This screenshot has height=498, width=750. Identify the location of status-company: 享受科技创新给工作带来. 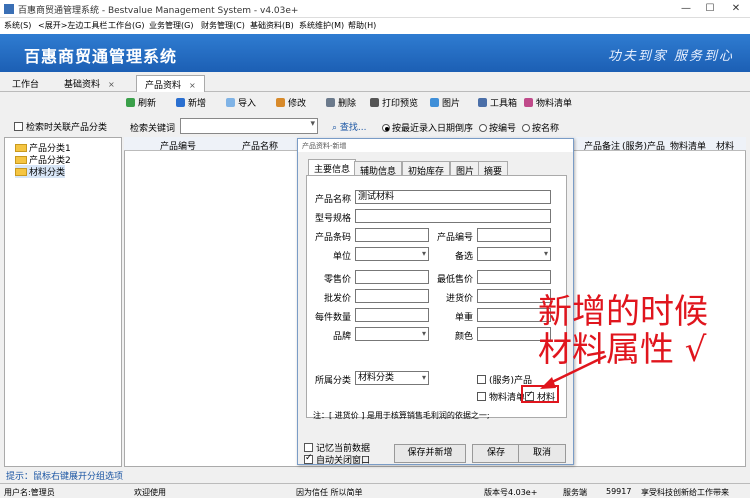
(685, 492).